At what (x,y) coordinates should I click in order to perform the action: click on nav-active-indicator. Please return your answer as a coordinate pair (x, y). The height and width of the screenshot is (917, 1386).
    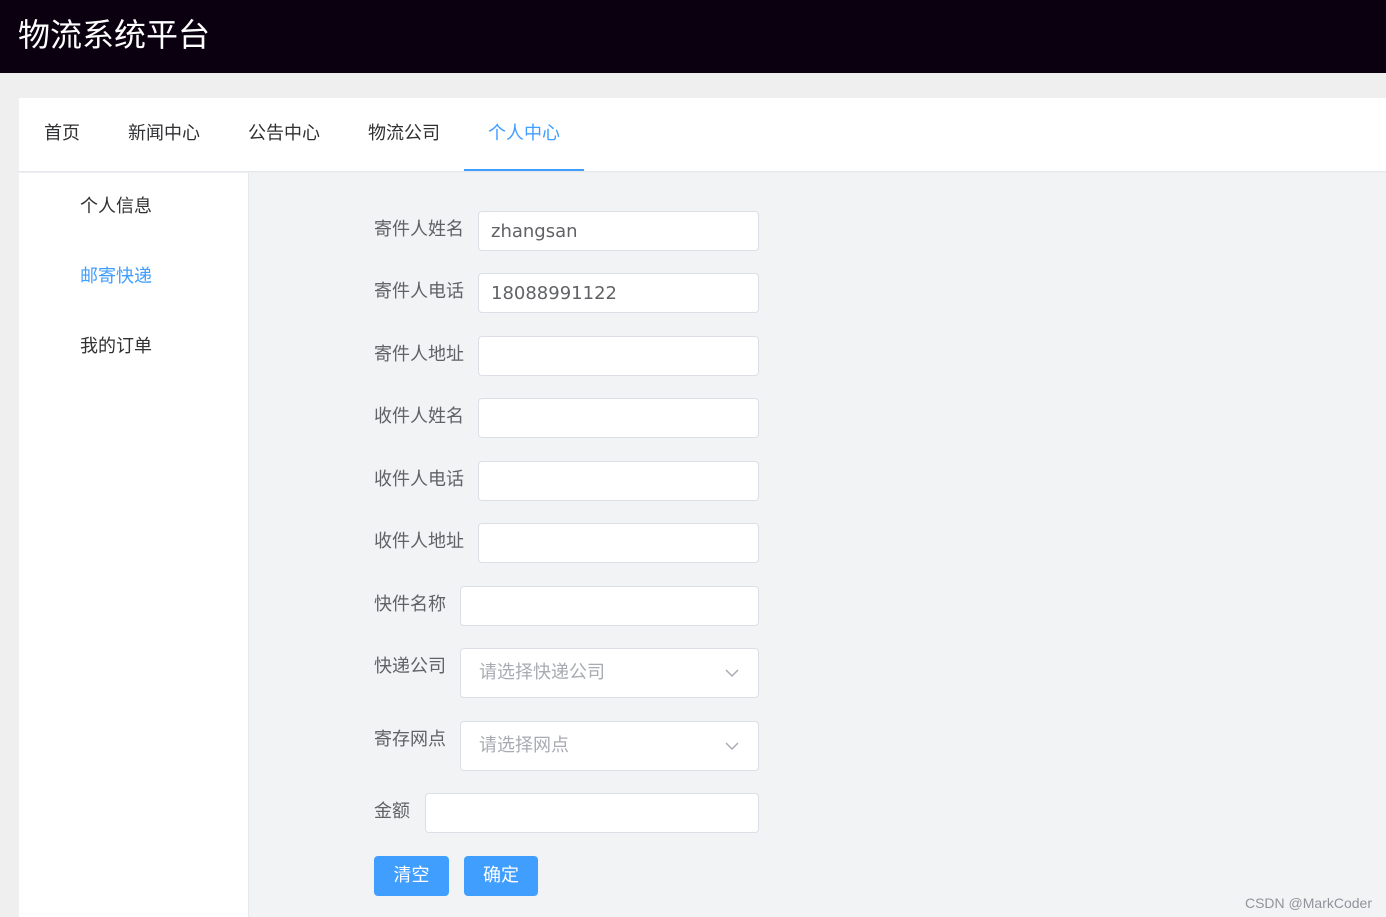
    Looking at the image, I should click on (524, 170).